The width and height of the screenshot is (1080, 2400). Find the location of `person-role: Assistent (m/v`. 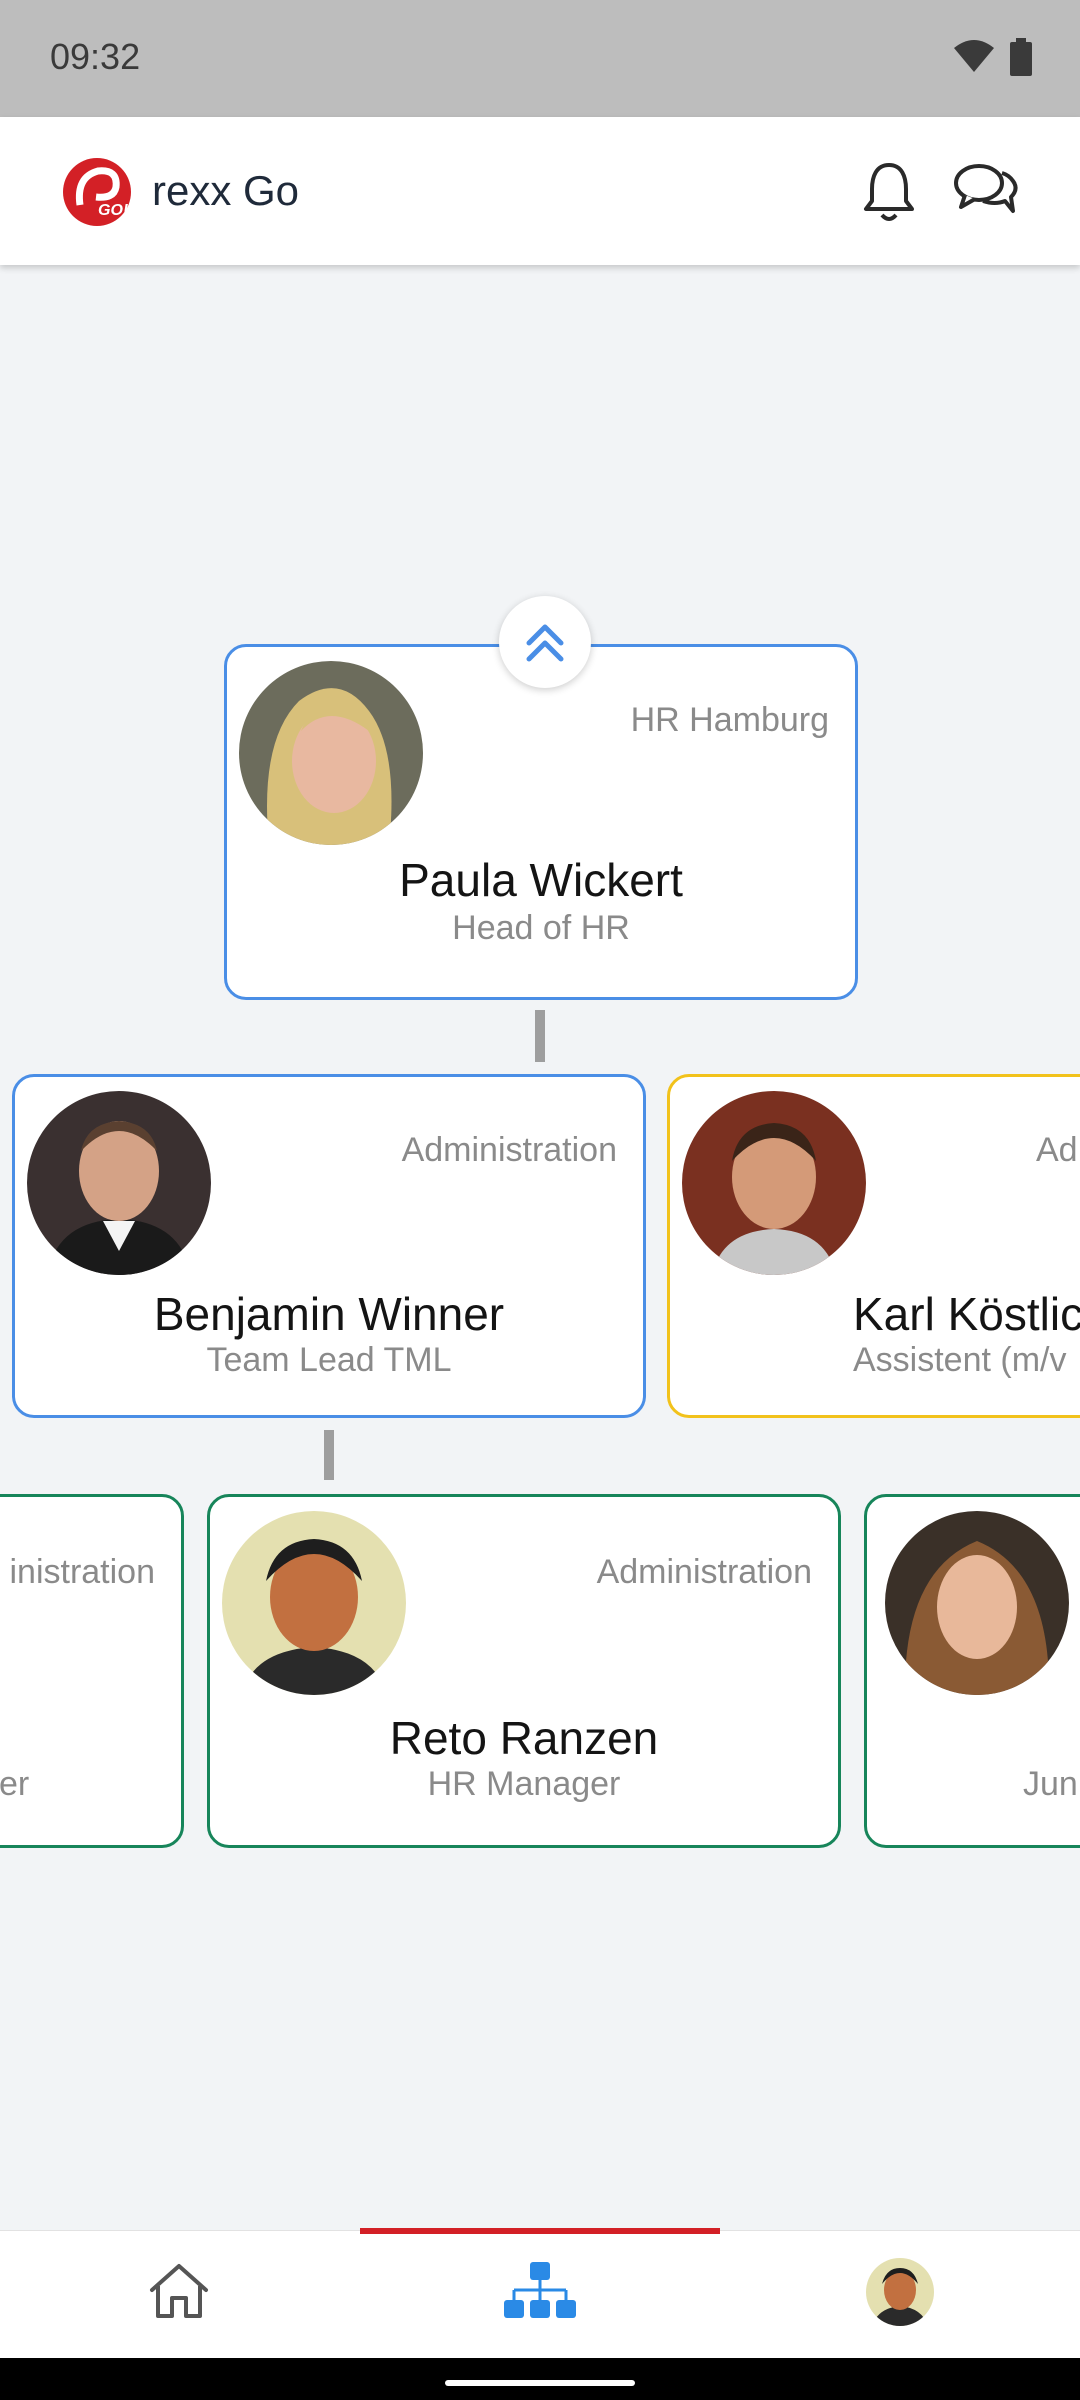

person-role: Assistent (m/v is located at coordinates (960, 1360).